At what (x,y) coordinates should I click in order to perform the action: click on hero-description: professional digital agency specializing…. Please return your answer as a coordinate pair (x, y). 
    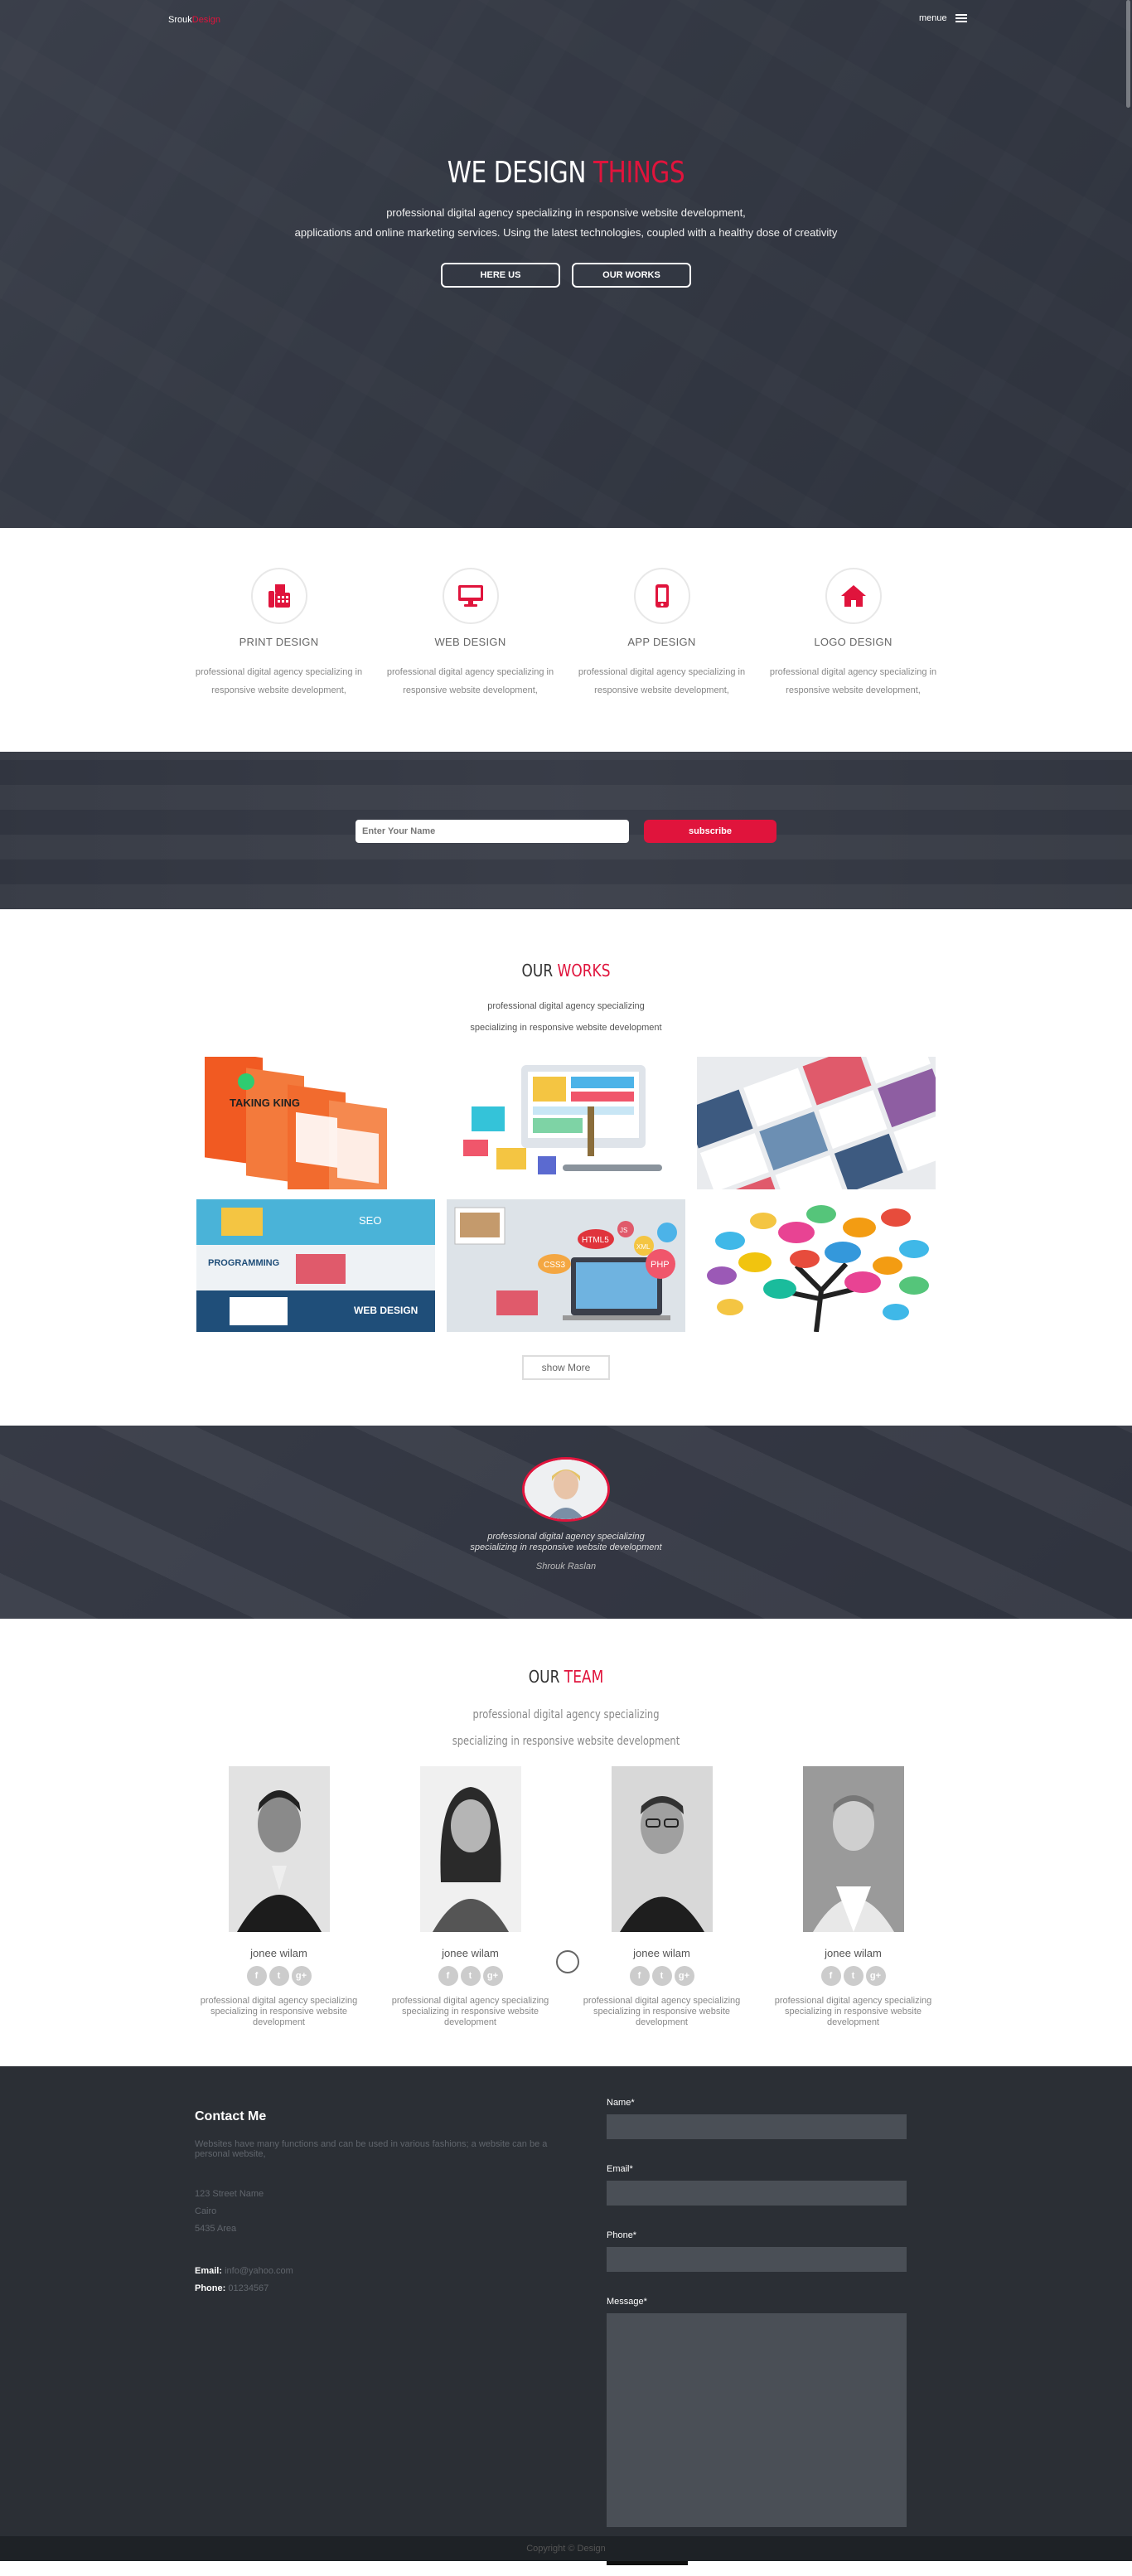
    Looking at the image, I should click on (566, 222).